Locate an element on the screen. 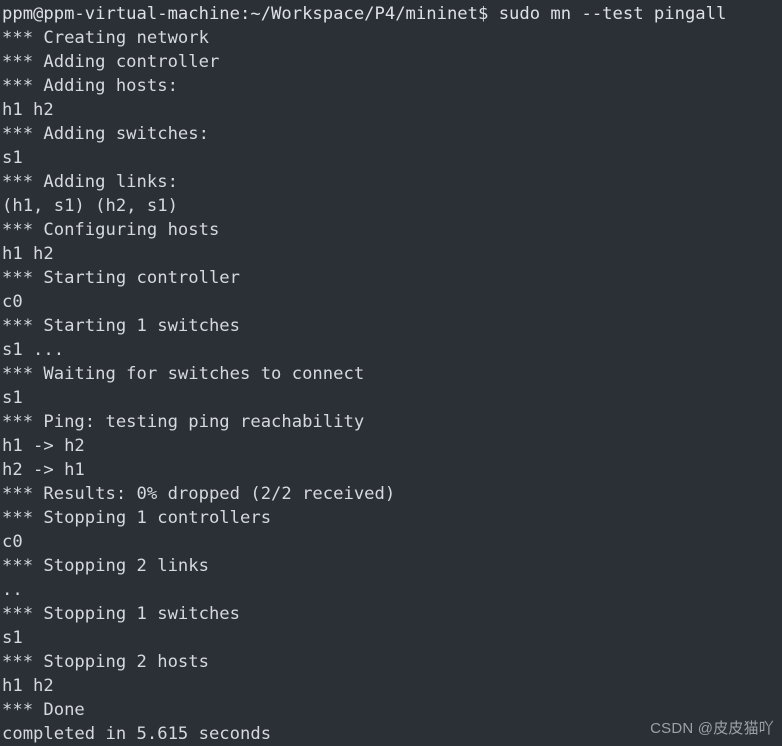 Image resolution: width=782 pixels, height=746 pixels. terminal-line: *** Adding hosts: is located at coordinates (90, 86).